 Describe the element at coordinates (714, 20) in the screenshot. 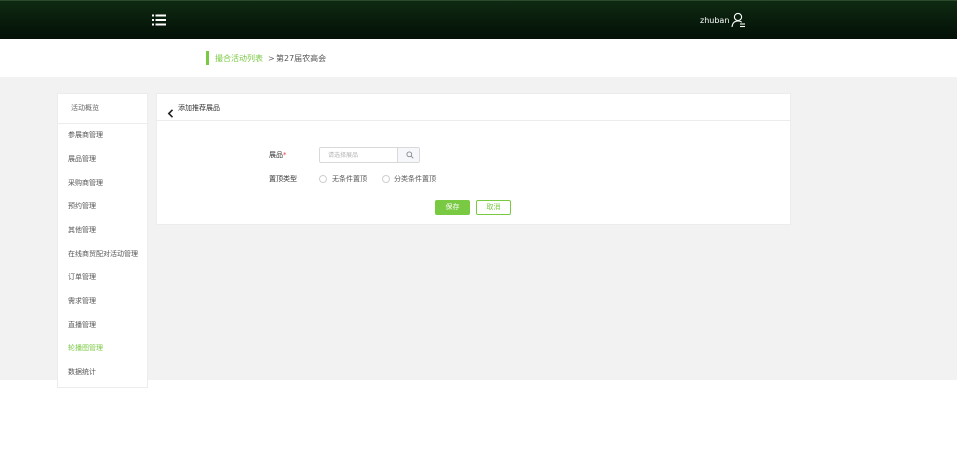

I see `username: zhuban` at that location.